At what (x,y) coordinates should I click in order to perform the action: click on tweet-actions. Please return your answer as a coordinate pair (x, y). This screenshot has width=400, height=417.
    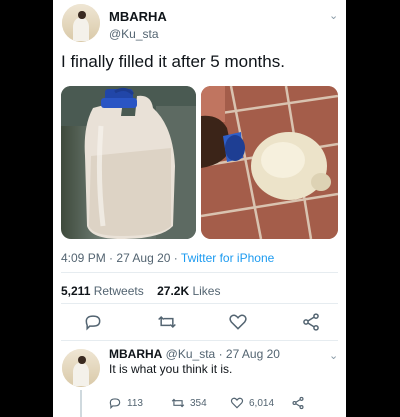
    Looking at the image, I should click on (199, 324).